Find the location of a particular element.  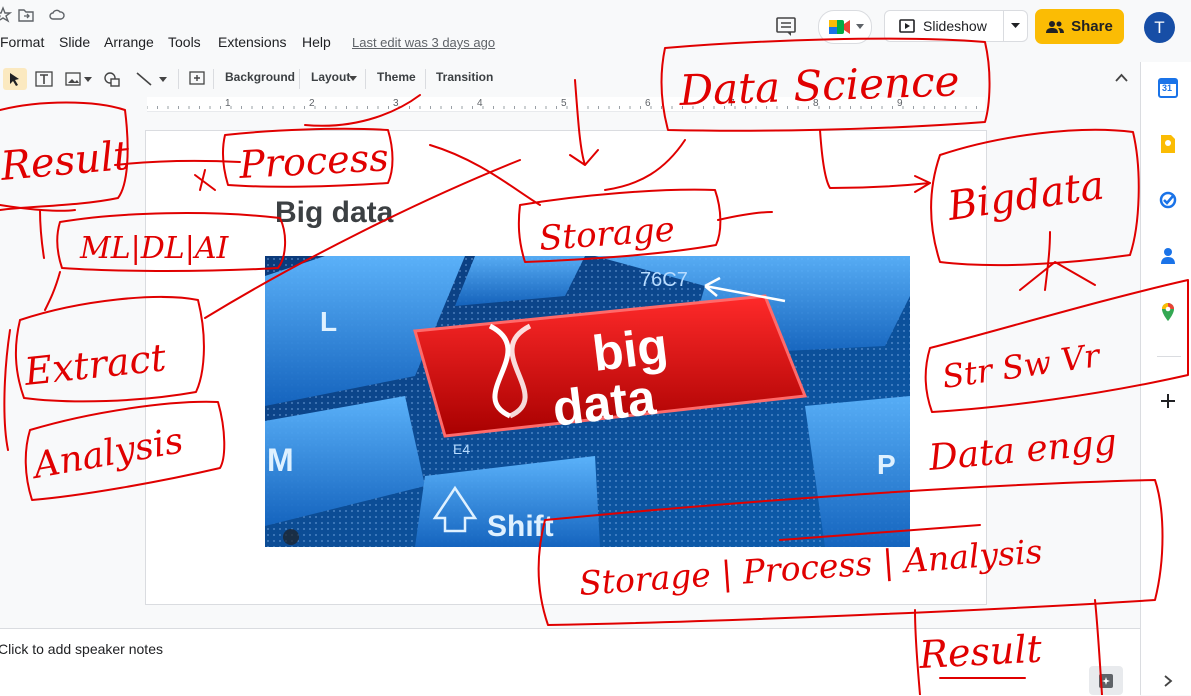

add-icon is located at coordinates (1168, 401).